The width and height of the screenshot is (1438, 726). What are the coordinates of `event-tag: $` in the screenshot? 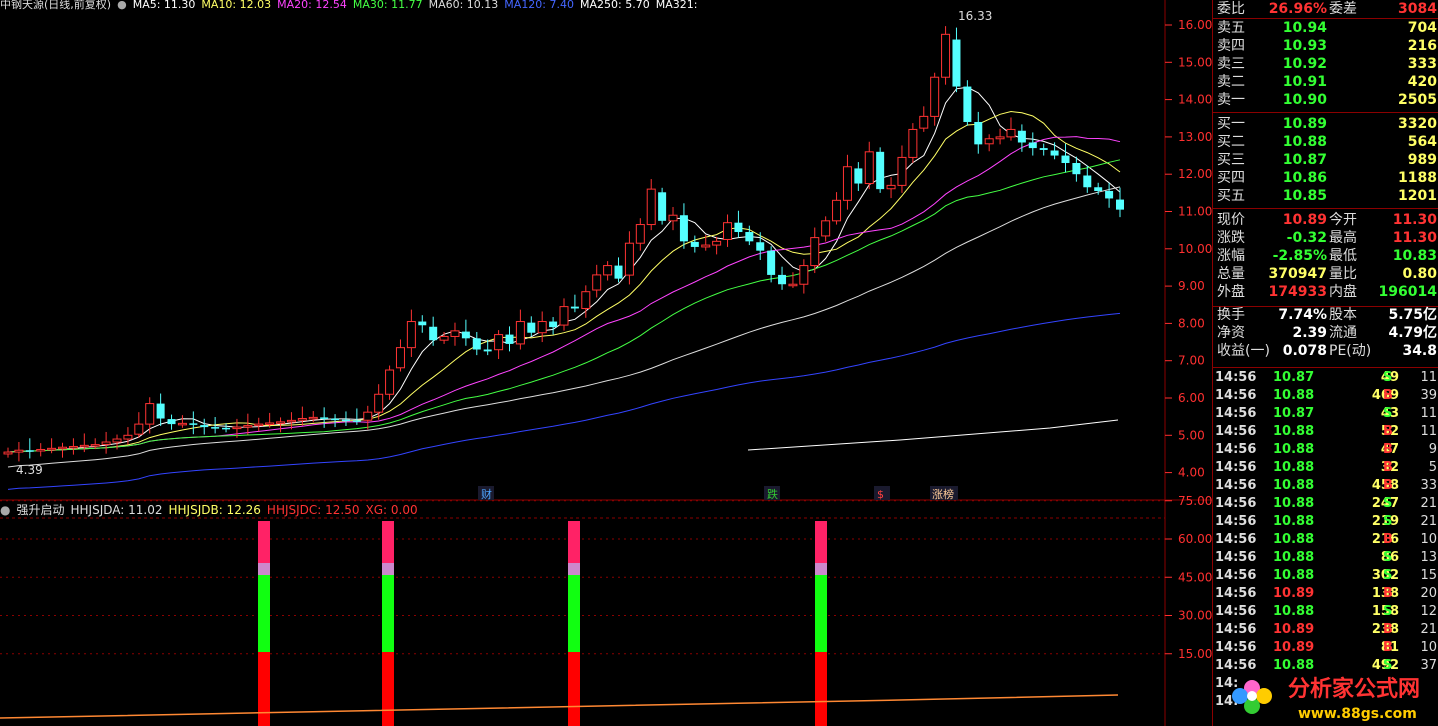 It's located at (882, 493).